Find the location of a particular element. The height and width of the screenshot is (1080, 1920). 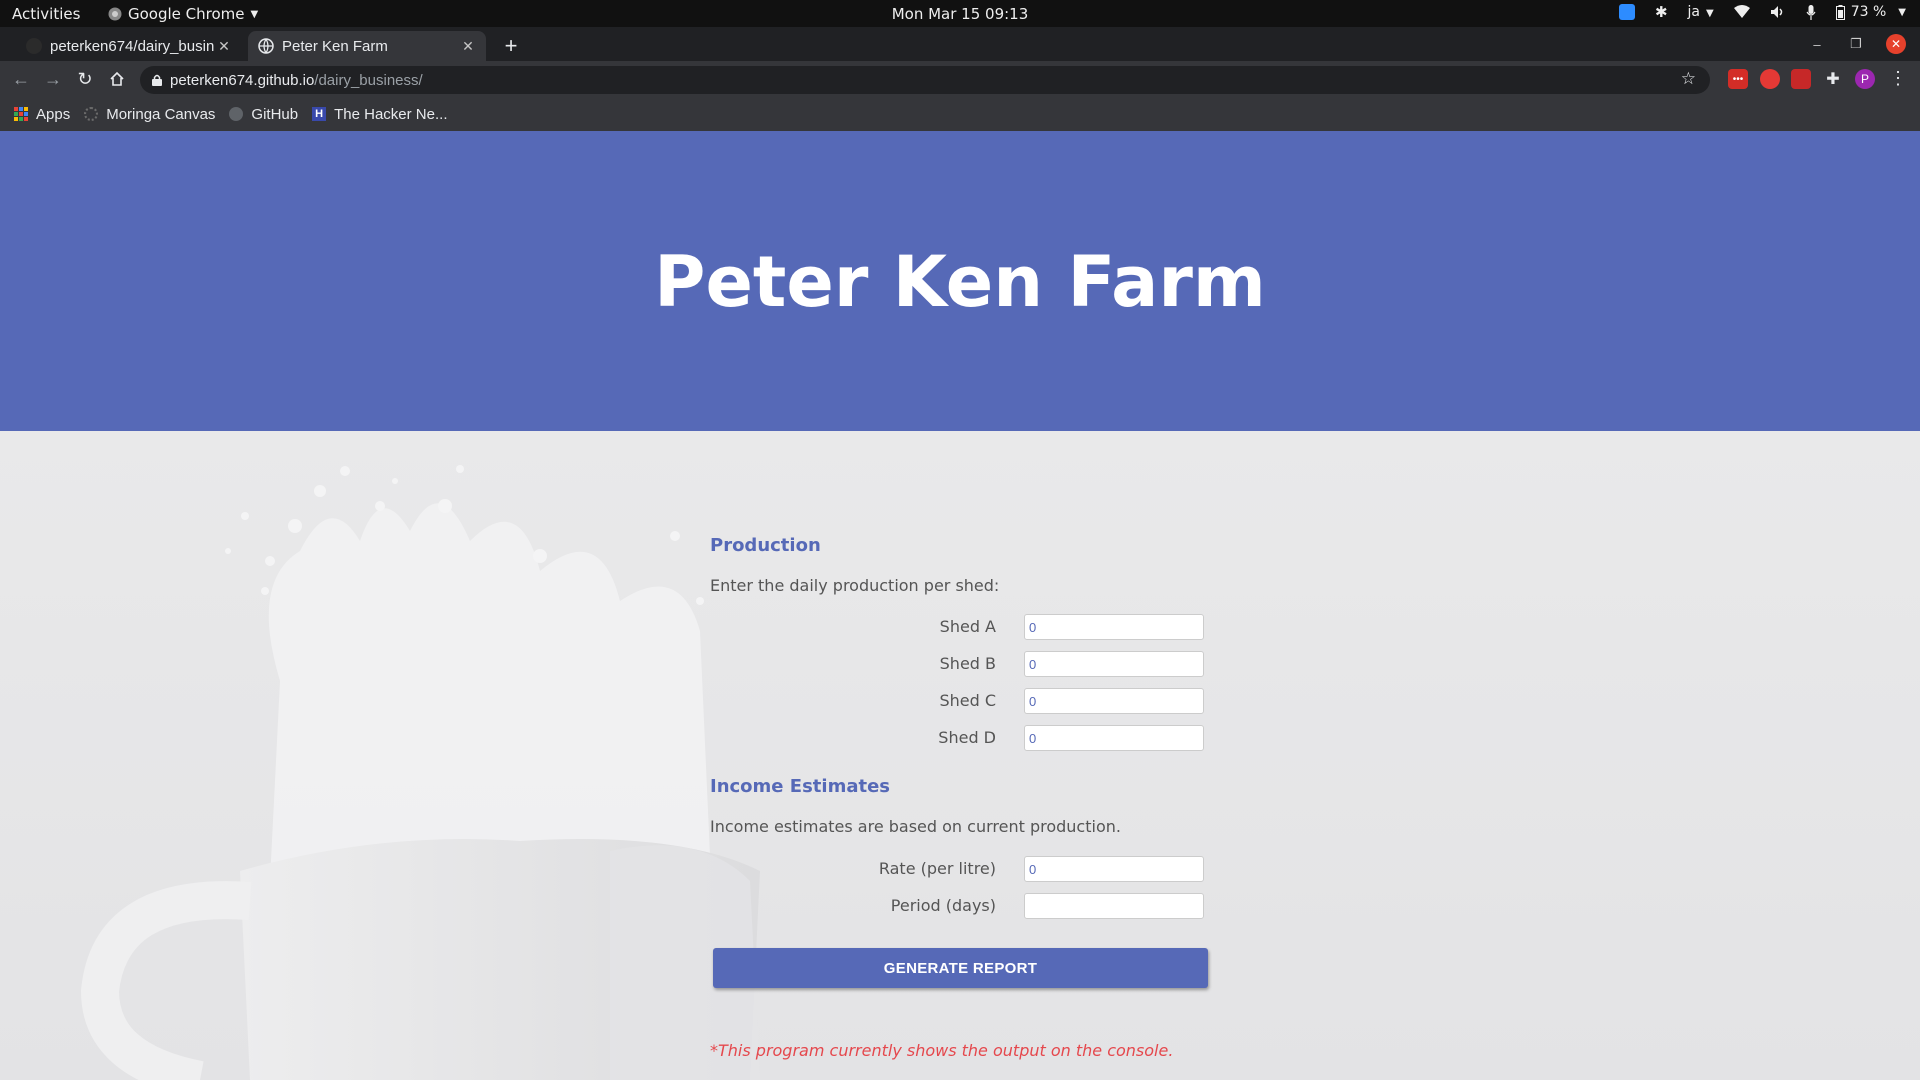

battery-percent: 73 % is located at coordinates (1868, 12).